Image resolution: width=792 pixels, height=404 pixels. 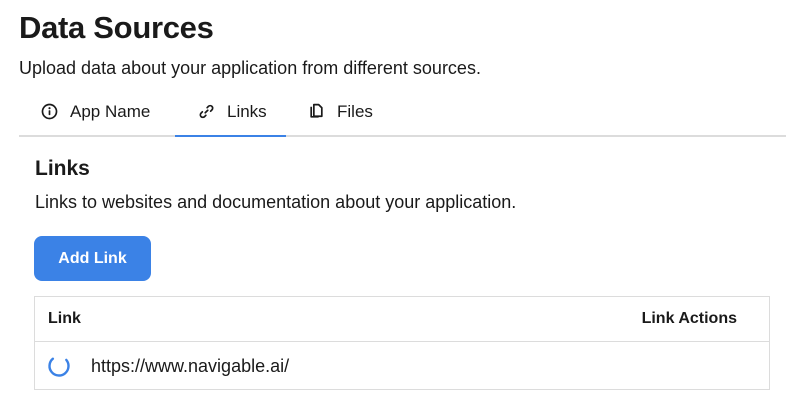 I want to click on page-title: Data Sources, so click(x=116, y=27).